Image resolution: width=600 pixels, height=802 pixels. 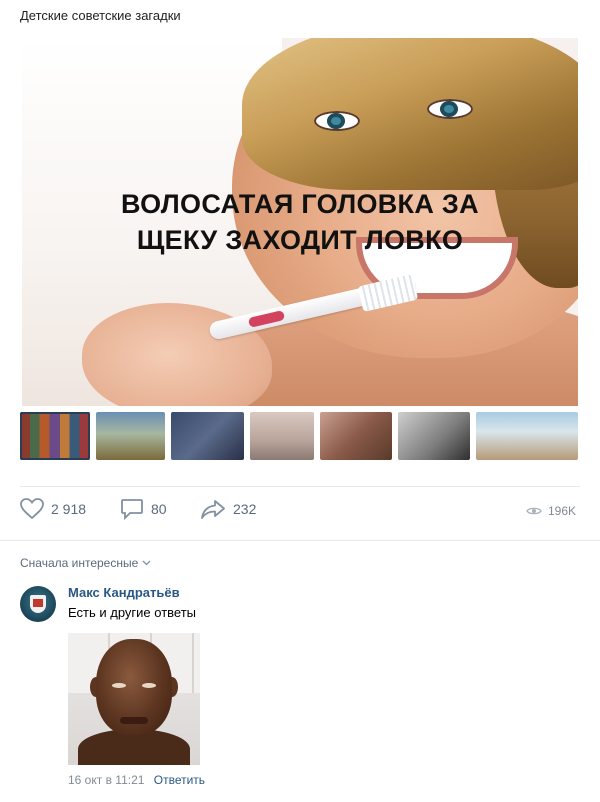 What do you see at coordinates (124, 592) in the screenshot?
I see `comment-author: Макс Кандратьёв` at bounding box center [124, 592].